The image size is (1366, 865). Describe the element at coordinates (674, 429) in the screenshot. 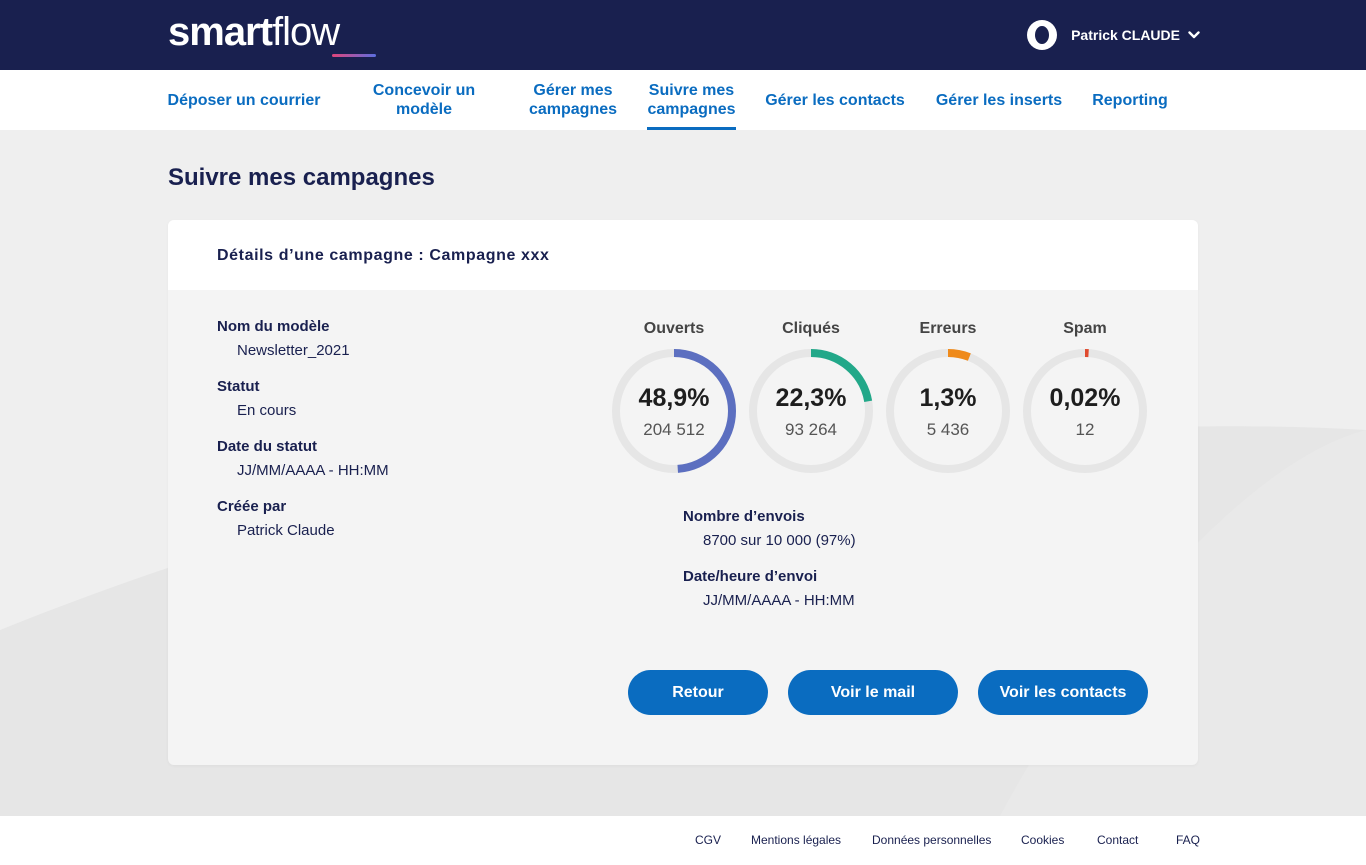

I see `stat-count: 204 512` at that location.